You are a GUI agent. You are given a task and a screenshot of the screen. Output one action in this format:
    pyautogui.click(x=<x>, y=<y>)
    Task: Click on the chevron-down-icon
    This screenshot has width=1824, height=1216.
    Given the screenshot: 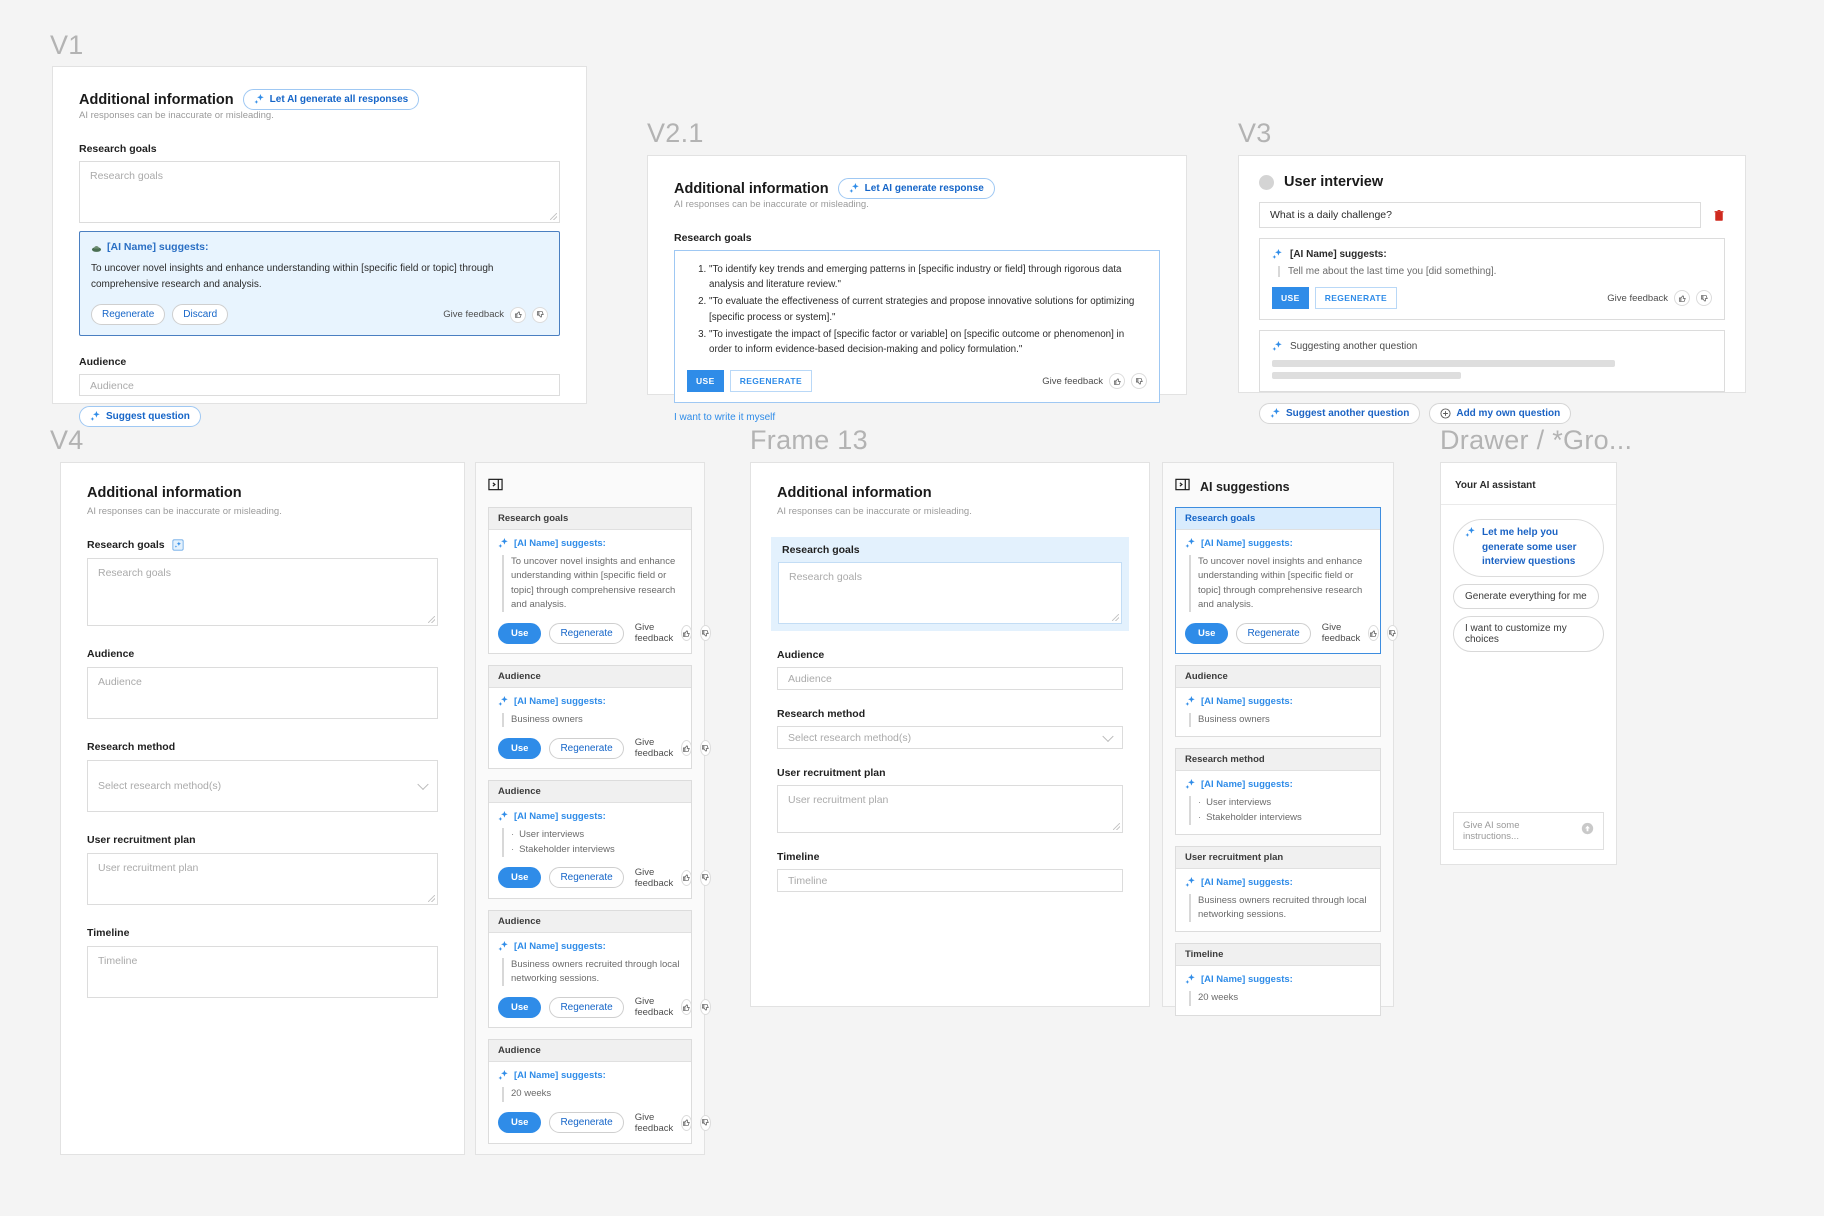 What is the action you would take?
    pyautogui.click(x=423, y=784)
    